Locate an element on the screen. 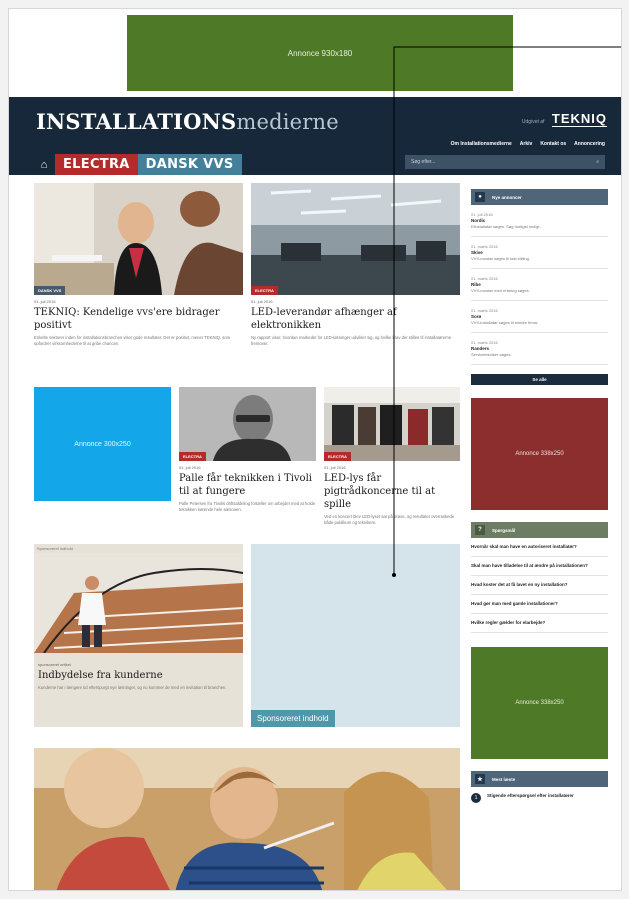  nav-archive: Arkiv is located at coordinates (526, 144).